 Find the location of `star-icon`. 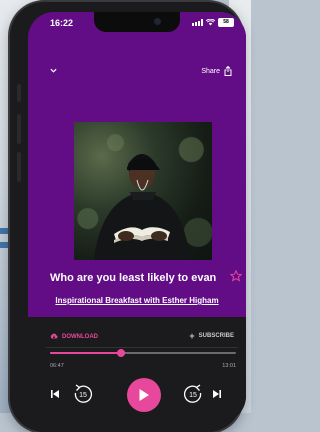

star-icon is located at coordinates (236, 276).